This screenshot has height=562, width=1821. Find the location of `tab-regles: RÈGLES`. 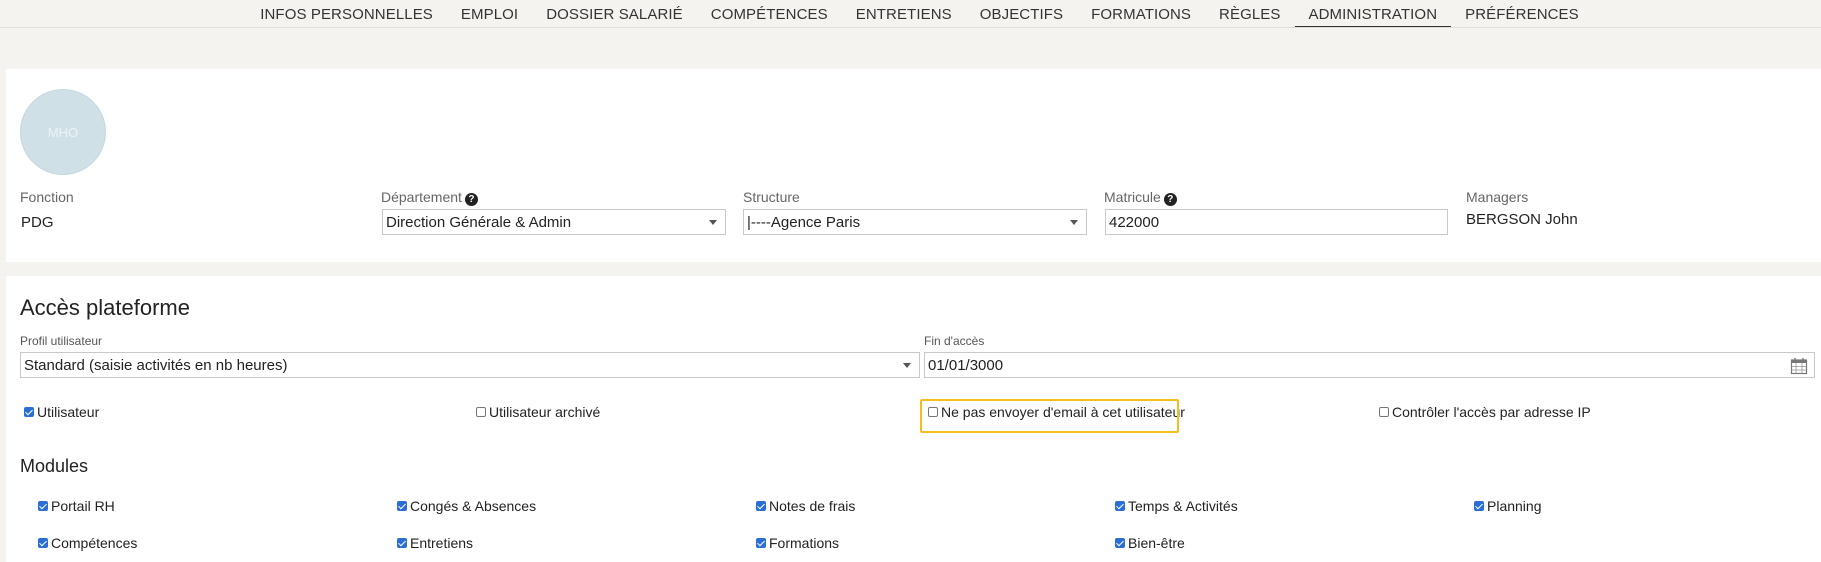

tab-regles: RÈGLES is located at coordinates (1249, 13).